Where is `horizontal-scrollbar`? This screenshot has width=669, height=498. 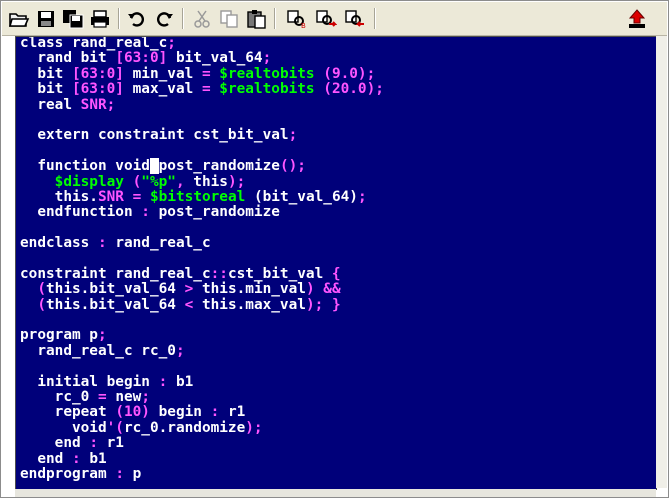
horizontal-scrollbar is located at coordinates (335, 493).